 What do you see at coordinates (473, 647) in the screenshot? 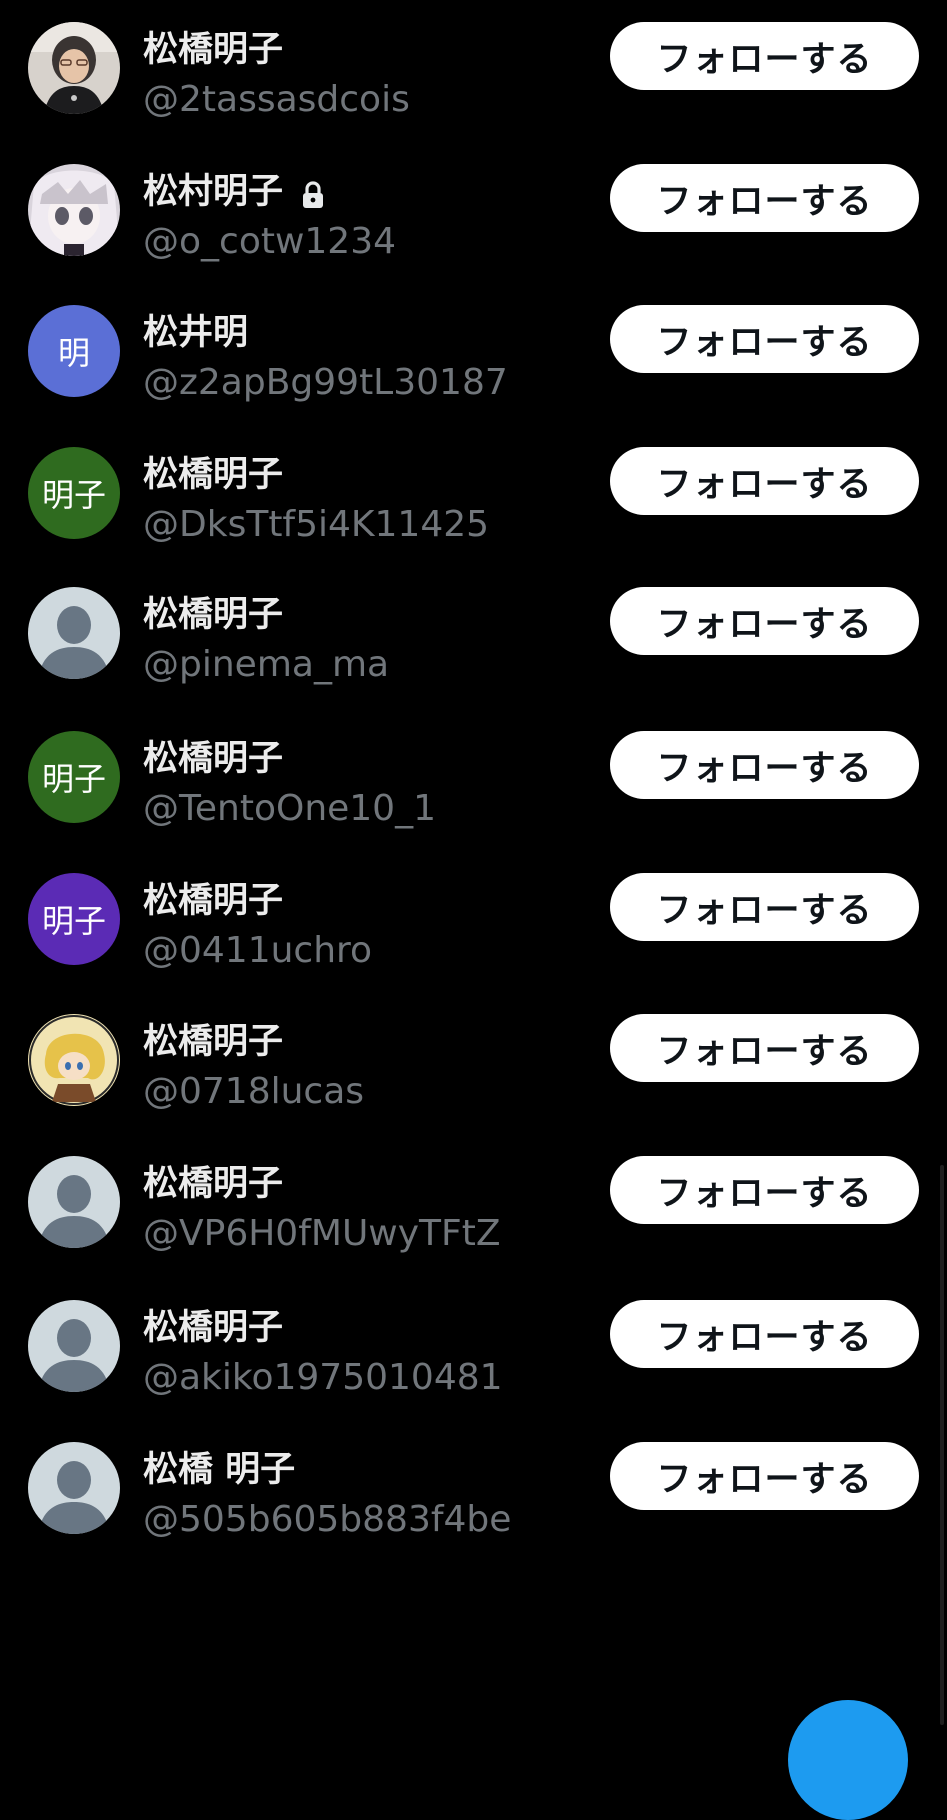
I see `user-row: 松橋明子 @pinema_ma フォローする` at bounding box center [473, 647].